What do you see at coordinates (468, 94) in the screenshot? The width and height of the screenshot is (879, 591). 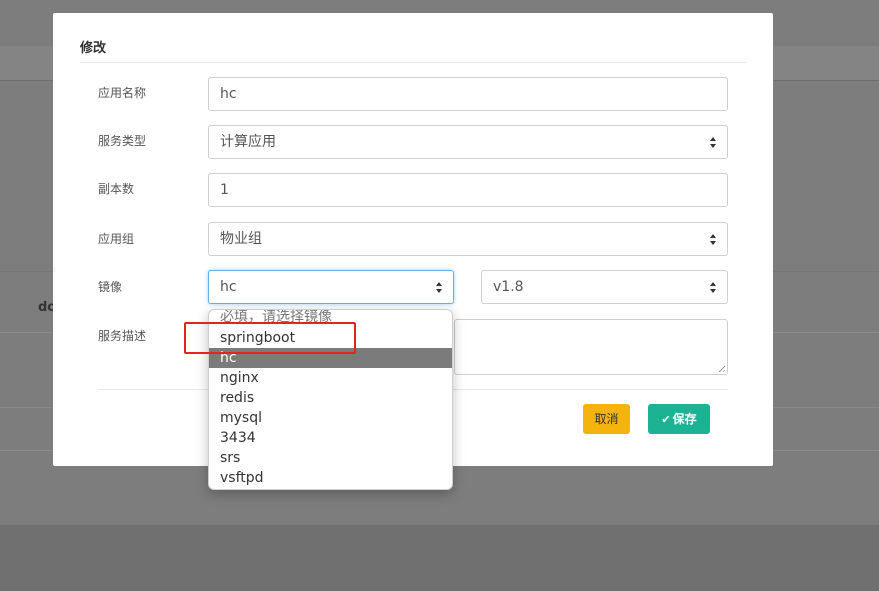 I see `app-name-input: hc` at bounding box center [468, 94].